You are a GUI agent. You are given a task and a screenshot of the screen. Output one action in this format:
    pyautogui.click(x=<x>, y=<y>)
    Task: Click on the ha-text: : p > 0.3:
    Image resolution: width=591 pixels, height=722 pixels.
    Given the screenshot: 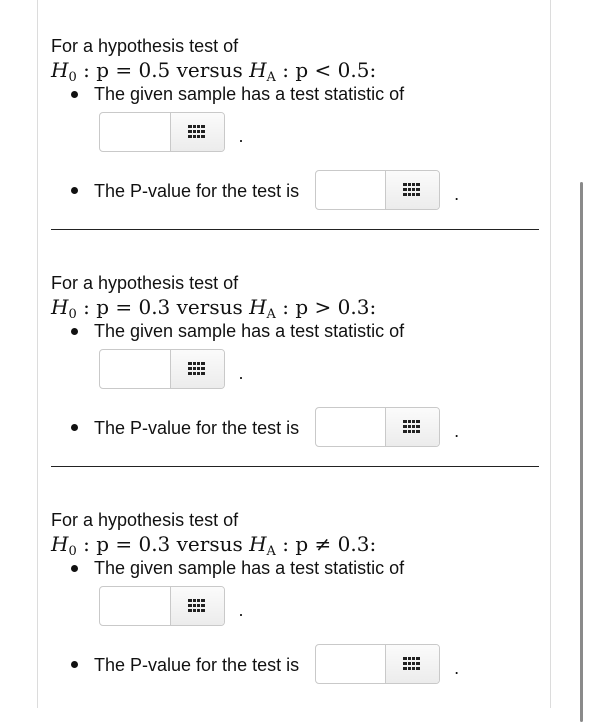 What is the action you would take?
    pyautogui.click(x=326, y=307)
    